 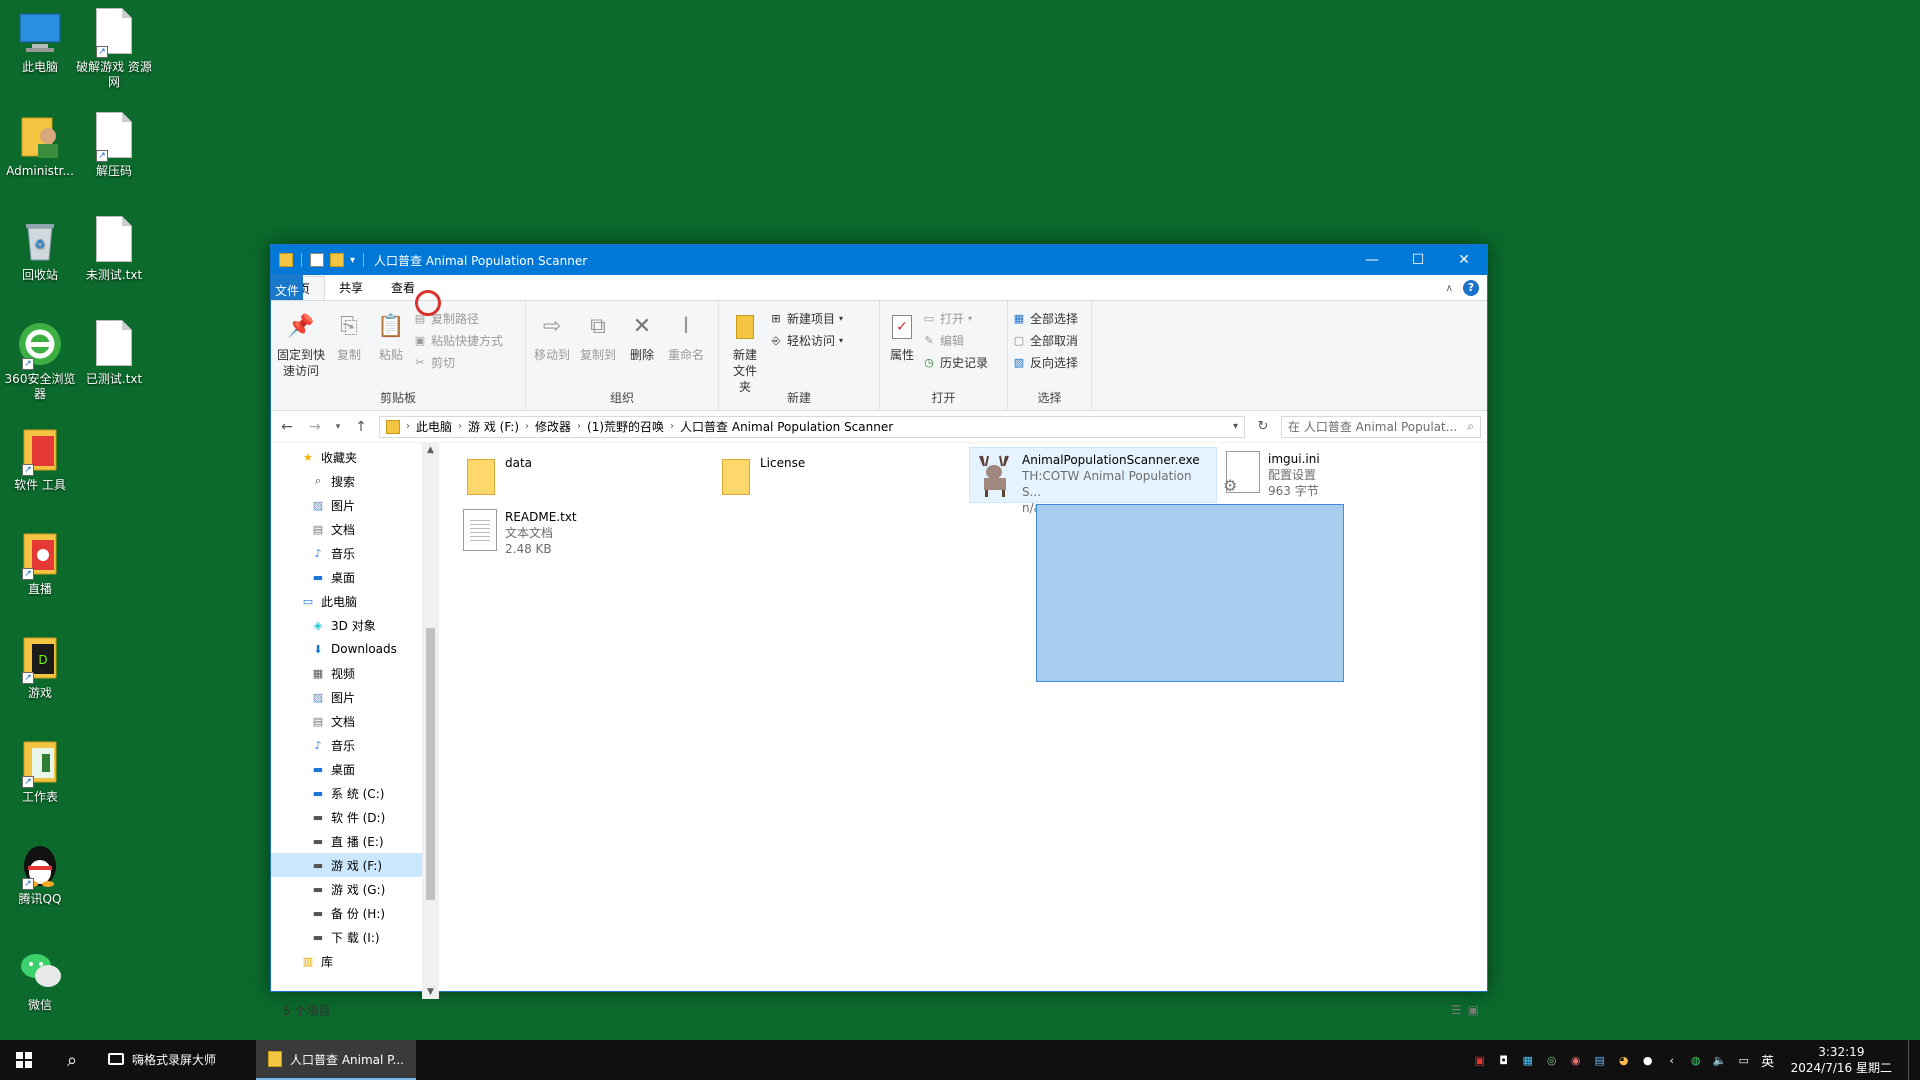 What do you see at coordinates (40, 563) in the screenshot?
I see `desktop-icon-live: ↗ 直播` at bounding box center [40, 563].